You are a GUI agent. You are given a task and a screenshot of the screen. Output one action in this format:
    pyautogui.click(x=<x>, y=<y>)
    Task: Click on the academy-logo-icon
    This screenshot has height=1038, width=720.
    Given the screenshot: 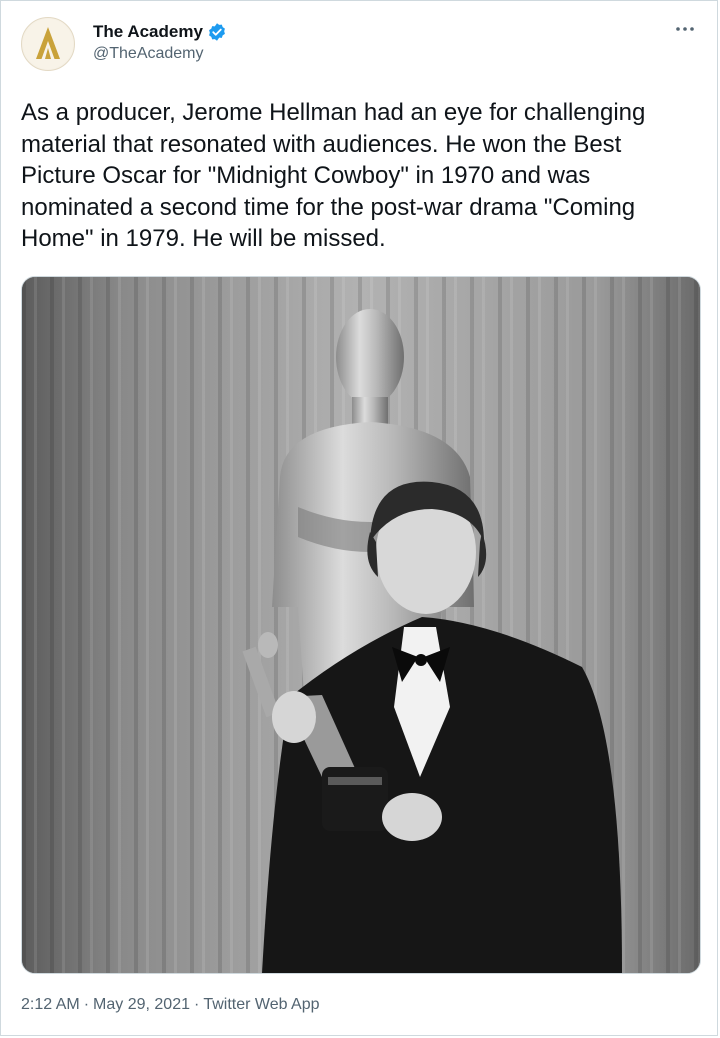 What is the action you would take?
    pyautogui.click(x=48, y=44)
    